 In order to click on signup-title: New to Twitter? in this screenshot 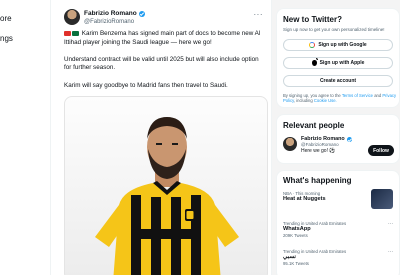, I will do `click(312, 19)`.